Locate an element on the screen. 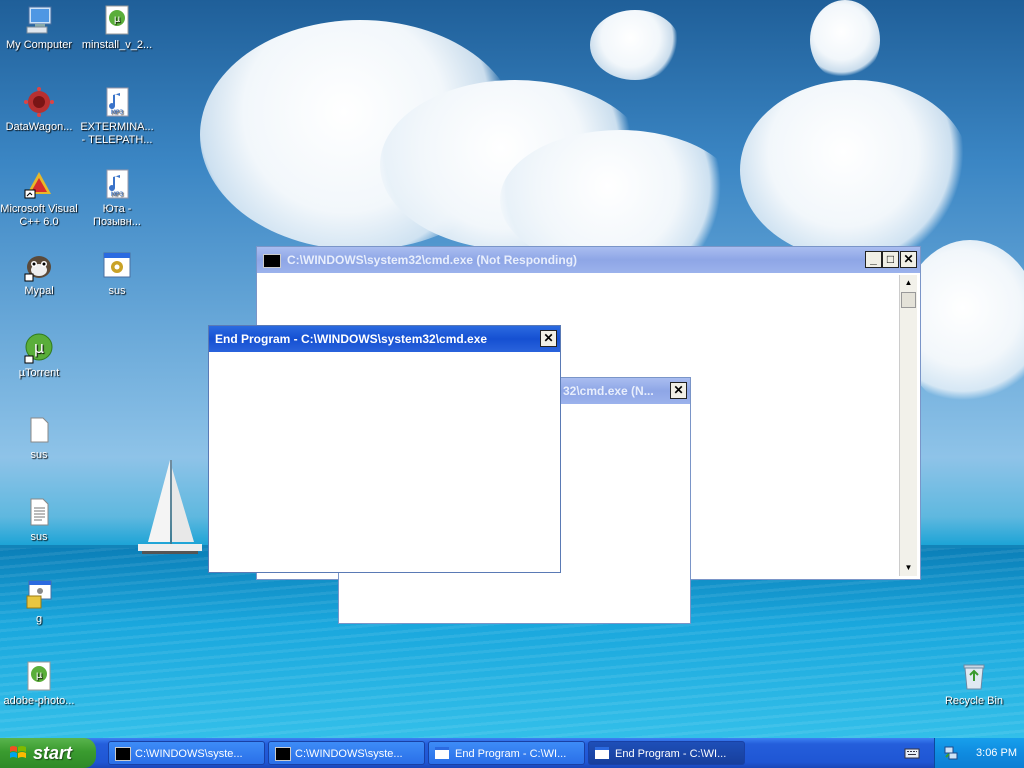 The height and width of the screenshot is (768, 1024). scroll-down-icon: ▼ is located at coordinates (908, 568).